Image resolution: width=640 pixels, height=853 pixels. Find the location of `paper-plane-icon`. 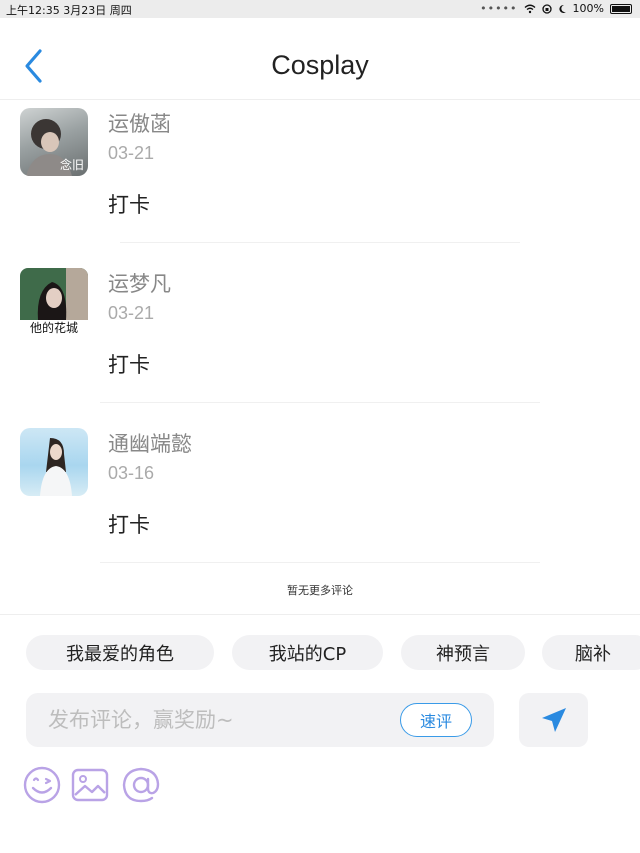

paper-plane-icon is located at coordinates (553, 720).